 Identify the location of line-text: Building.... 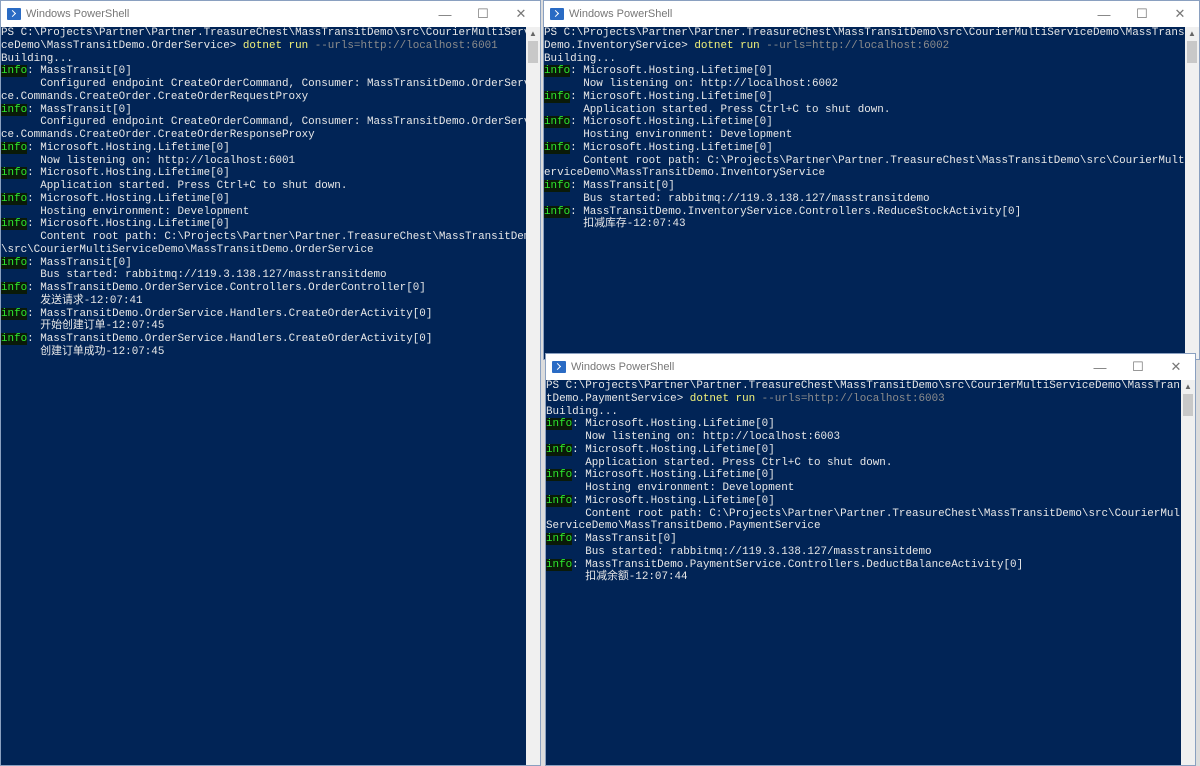
(580, 58).